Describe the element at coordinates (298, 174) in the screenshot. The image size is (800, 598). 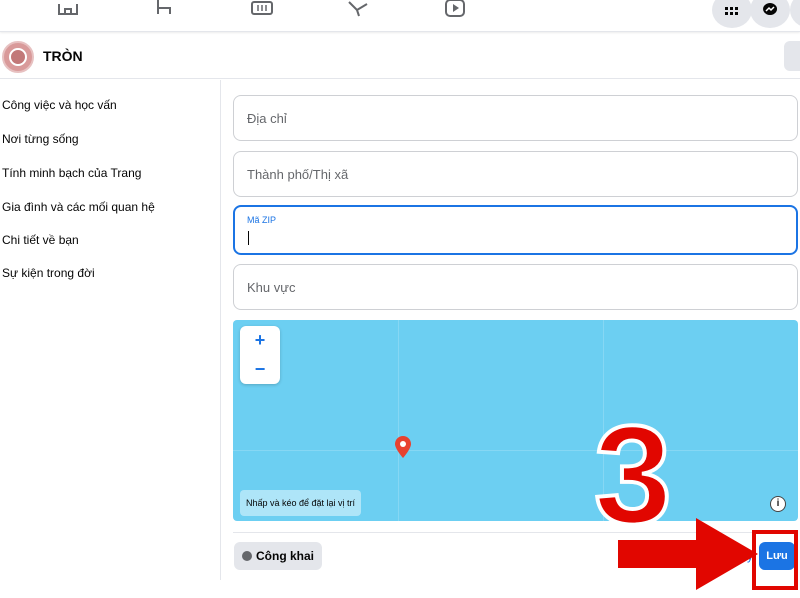
I see `city-field-label: Thành phố/Thị xã` at that location.